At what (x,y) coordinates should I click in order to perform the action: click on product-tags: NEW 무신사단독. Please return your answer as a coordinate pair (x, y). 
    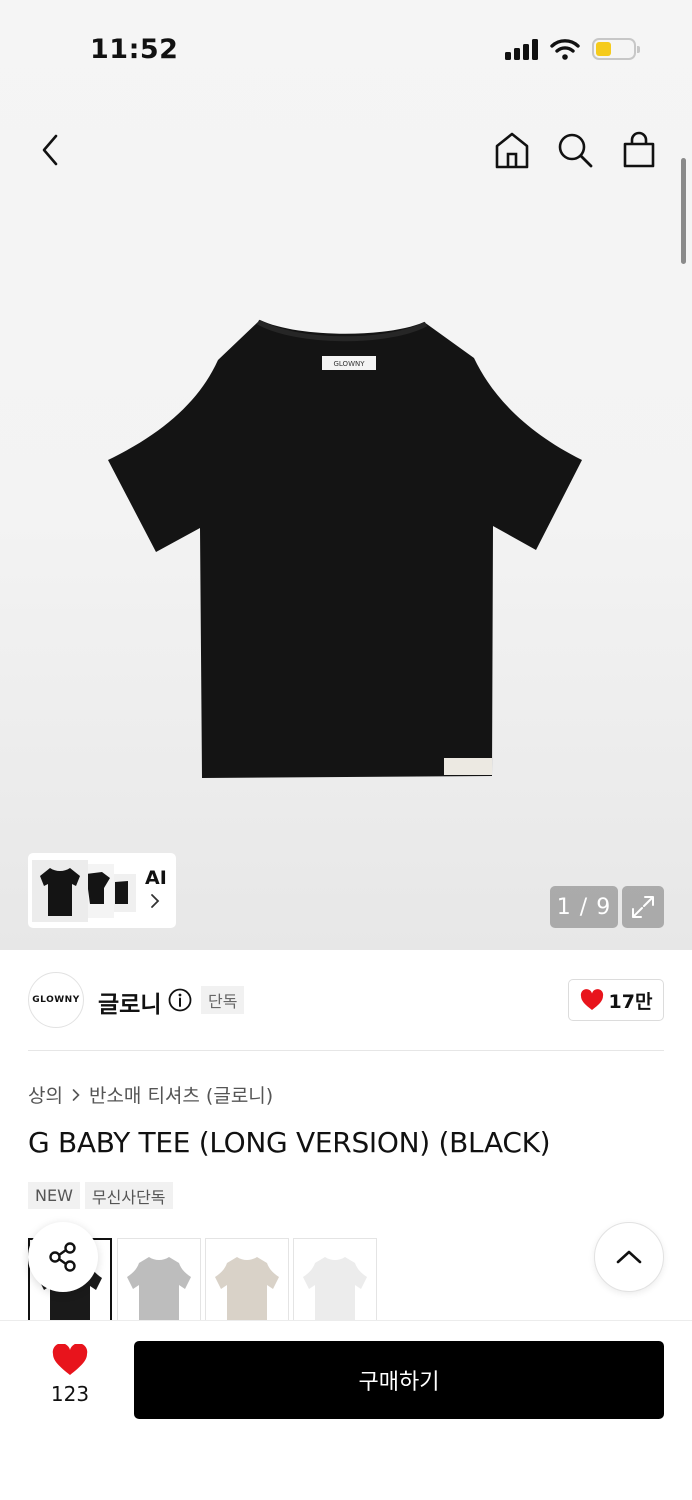
    Looking at the image, I should click on (100, 1195).